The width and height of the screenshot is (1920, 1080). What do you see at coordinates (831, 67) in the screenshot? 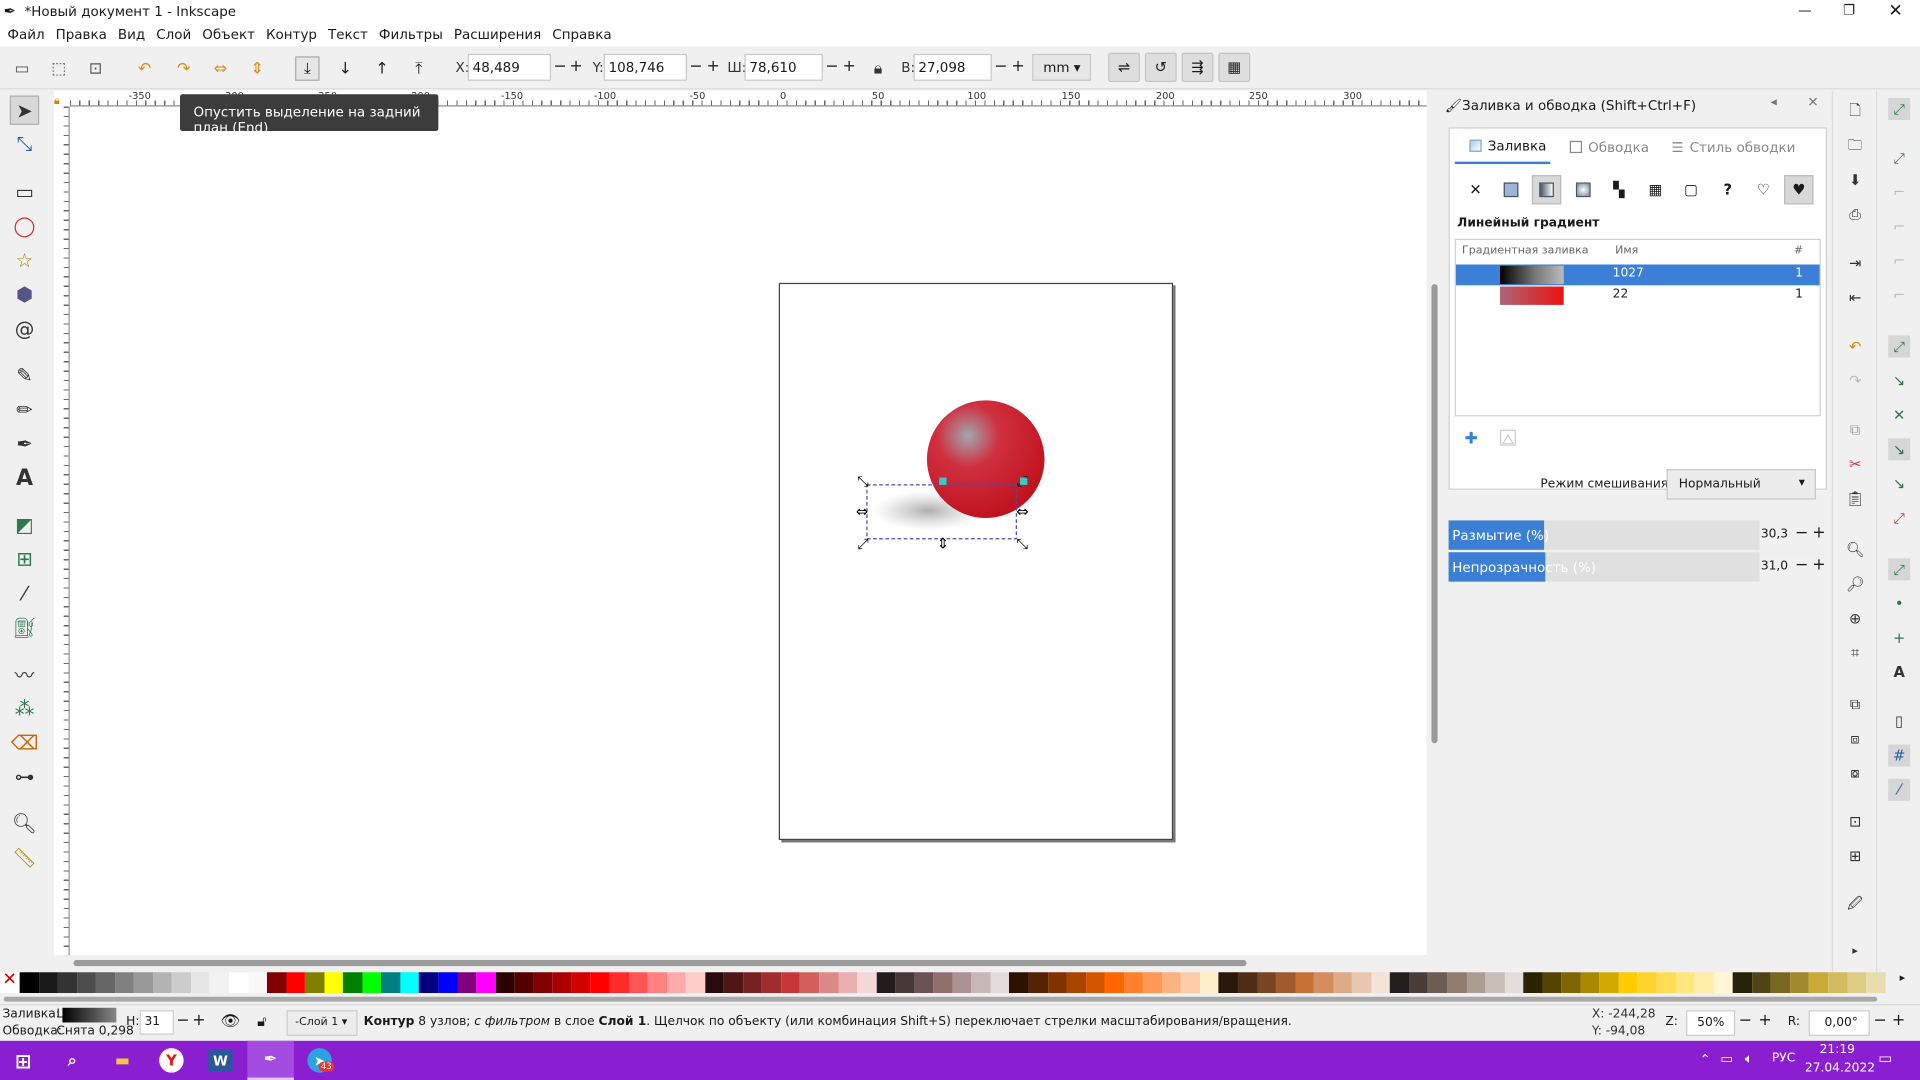
I see `width-decrement-button: −` at bounding box center [831, 67].